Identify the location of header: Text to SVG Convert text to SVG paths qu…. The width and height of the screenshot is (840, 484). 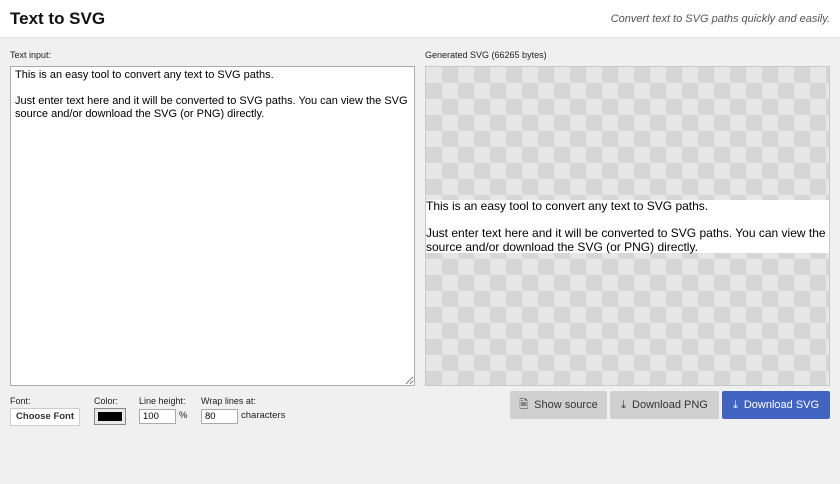
(420, 19).